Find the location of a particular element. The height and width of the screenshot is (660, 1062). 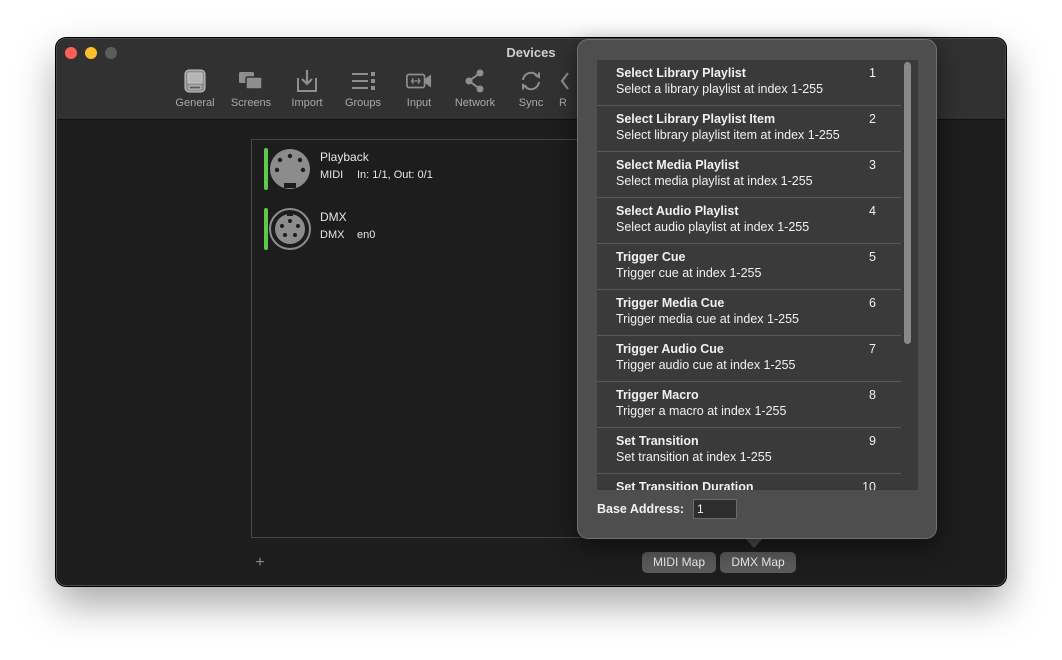

device-name: Playback is located at coordinates (344, 157).